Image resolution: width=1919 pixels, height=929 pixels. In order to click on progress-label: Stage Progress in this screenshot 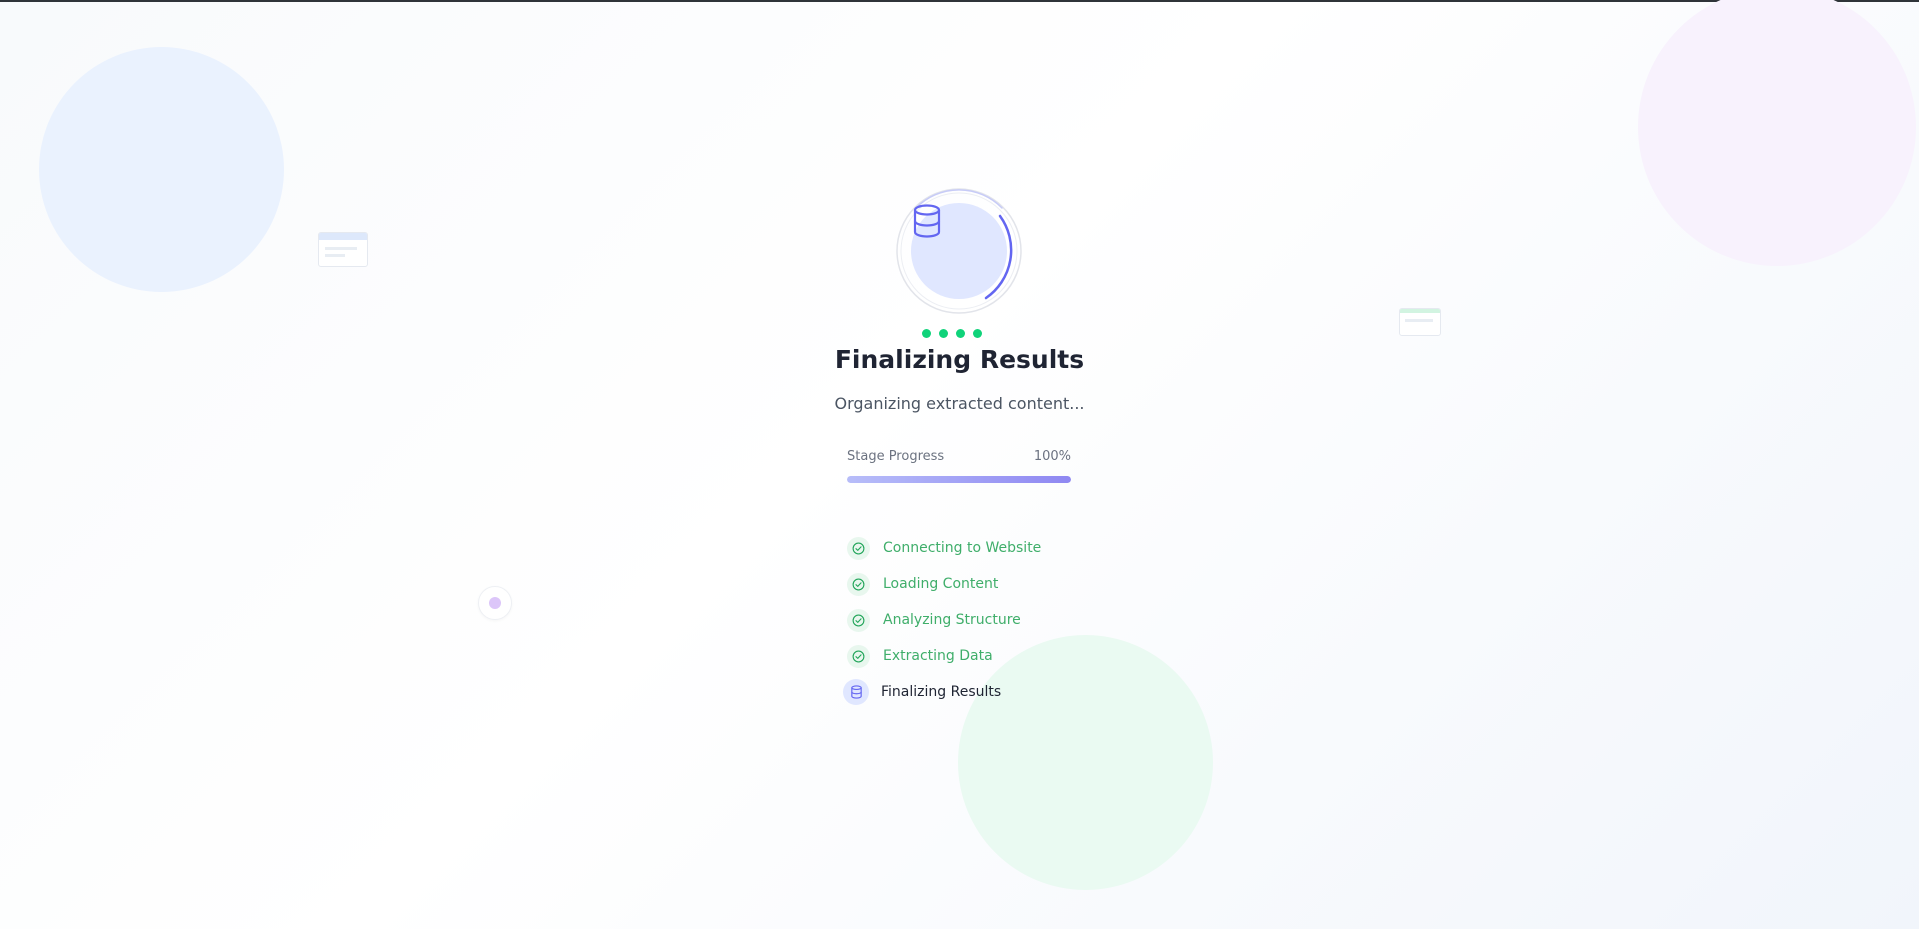, I will do `click(896, 456)`.